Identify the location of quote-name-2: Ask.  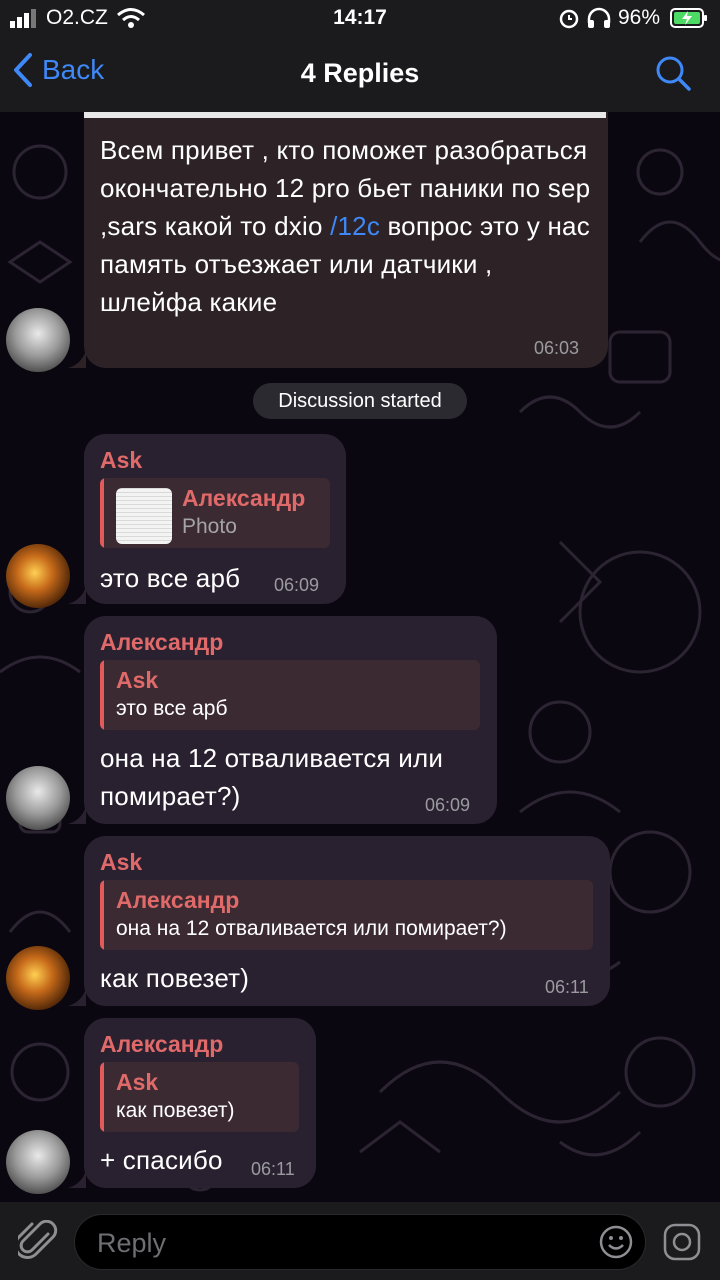
(137, 680).